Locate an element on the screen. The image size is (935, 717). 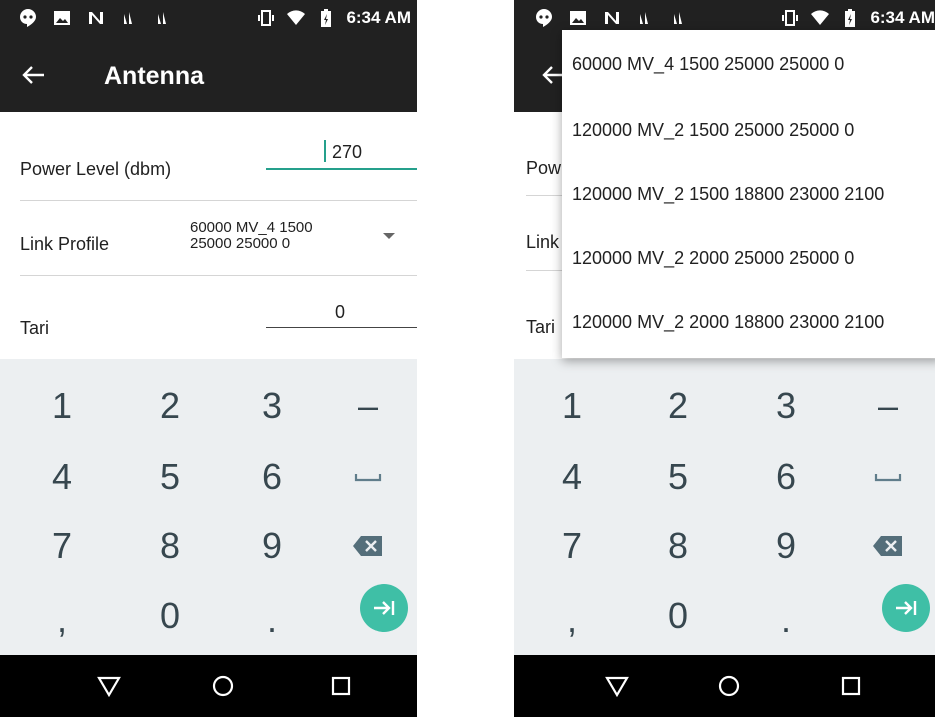
navigation-bar is located at coordinates (724, 686).